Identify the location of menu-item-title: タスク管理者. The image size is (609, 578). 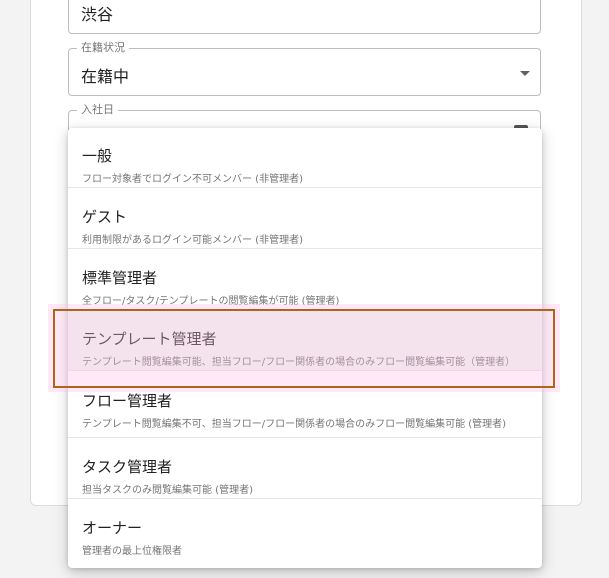
(127, 467).